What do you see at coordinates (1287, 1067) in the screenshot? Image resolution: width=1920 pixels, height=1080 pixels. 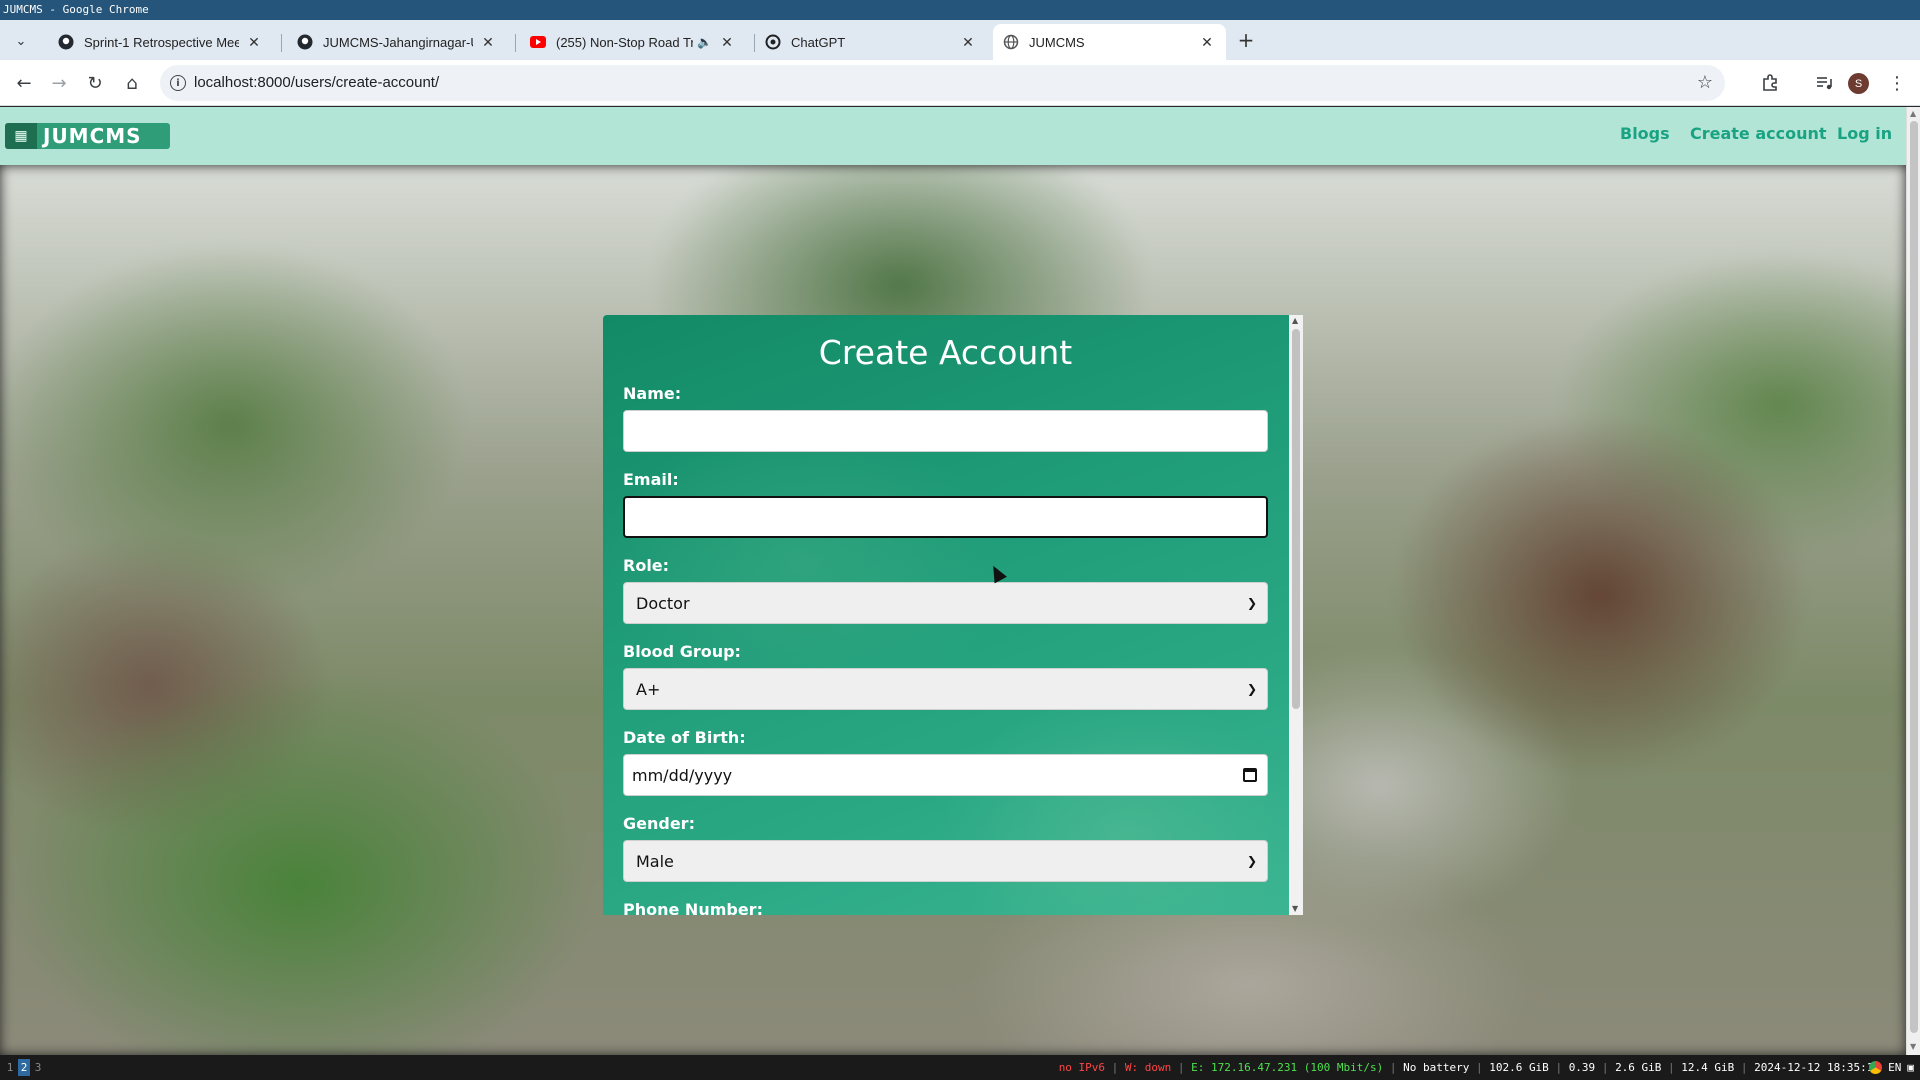 I see `ethernet-status: E: 172.16.47.231 (100 Mbit/s)` at bounding box center [1287, 1067].